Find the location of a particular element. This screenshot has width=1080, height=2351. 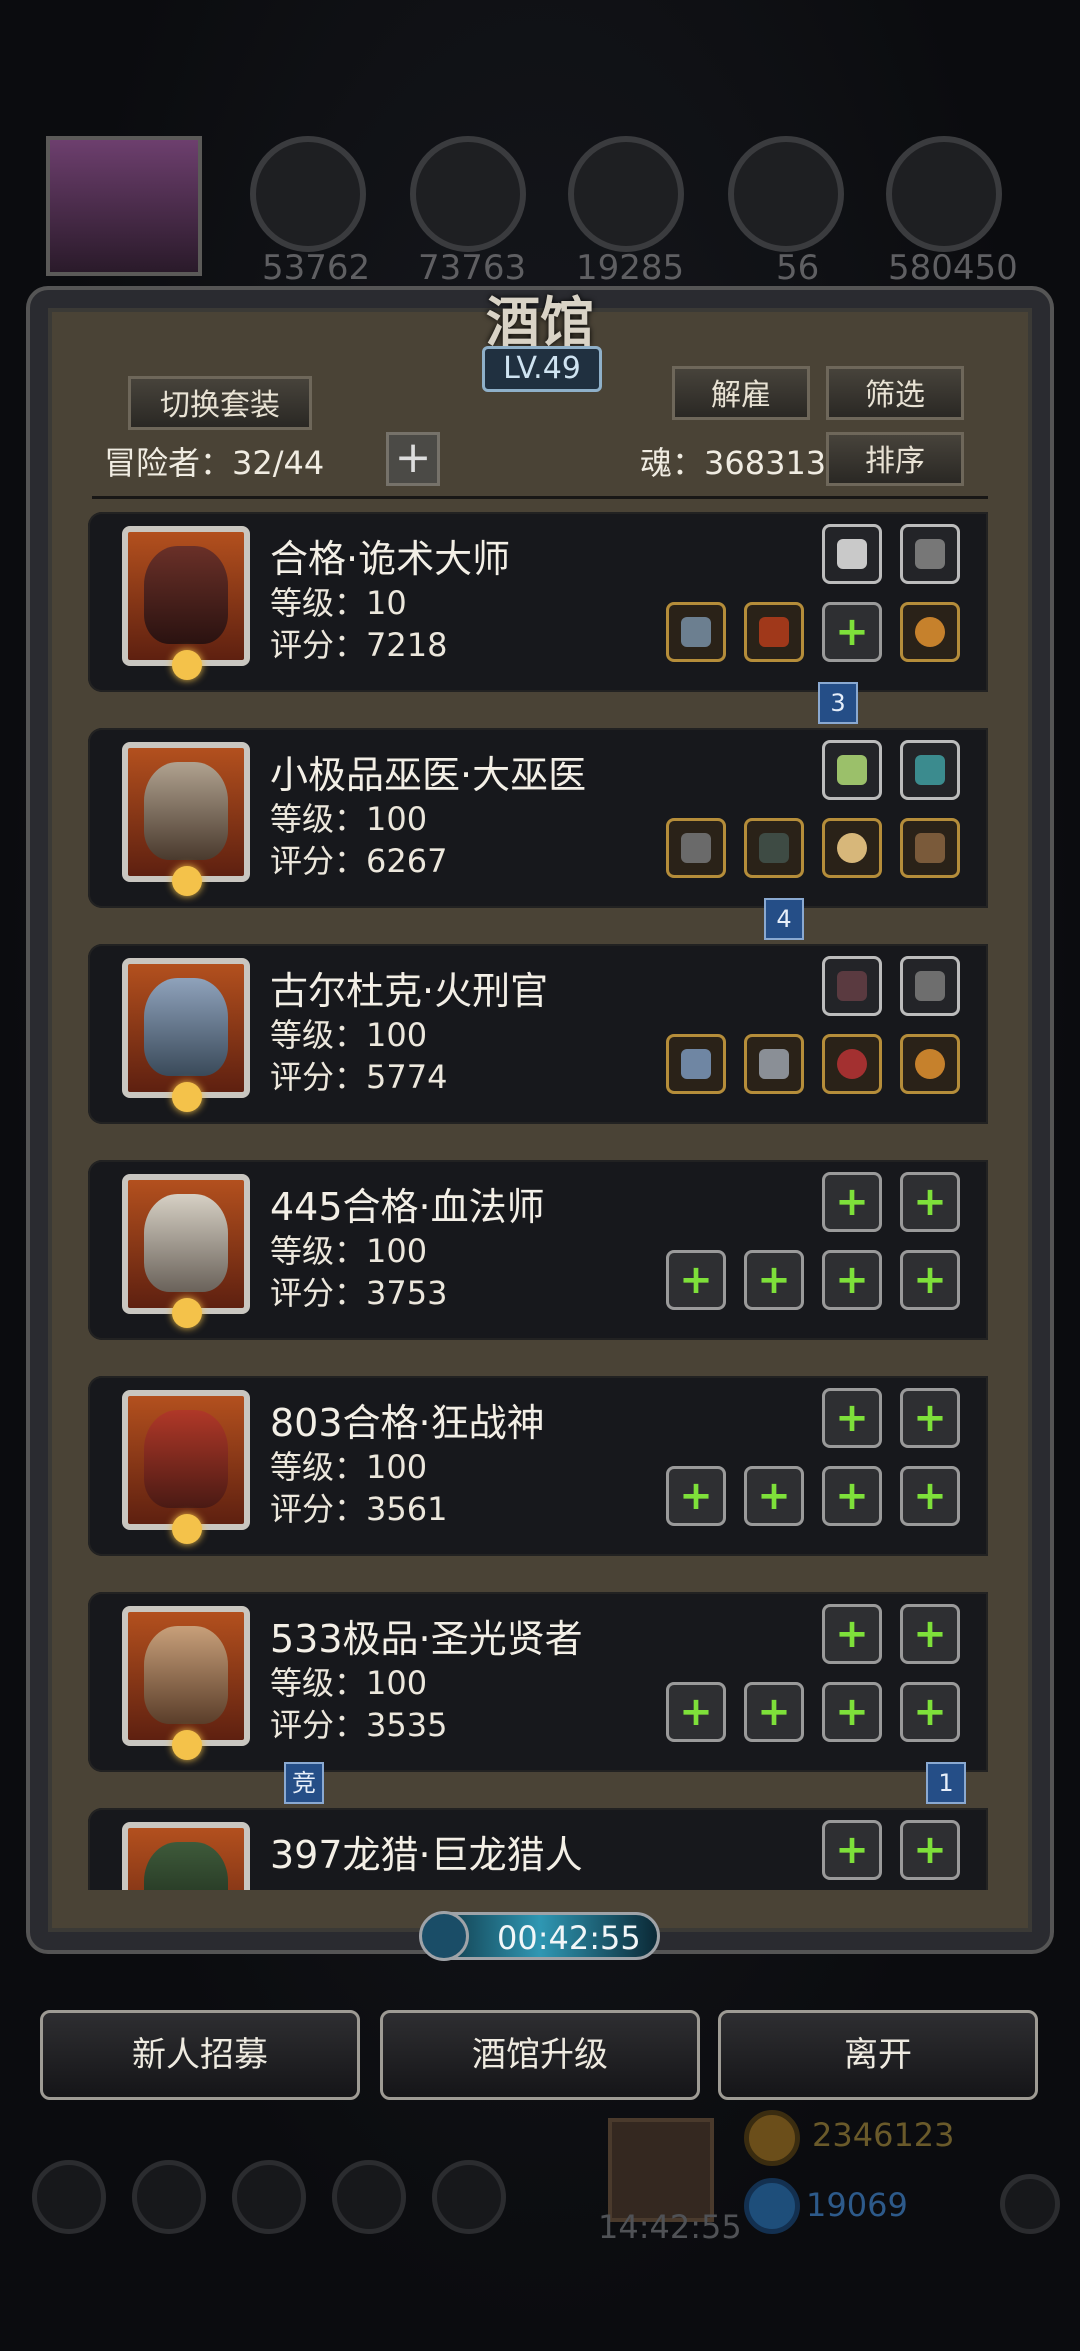

adventurer-count: 冒险者：32/44 is located at coordinates (214, 463).